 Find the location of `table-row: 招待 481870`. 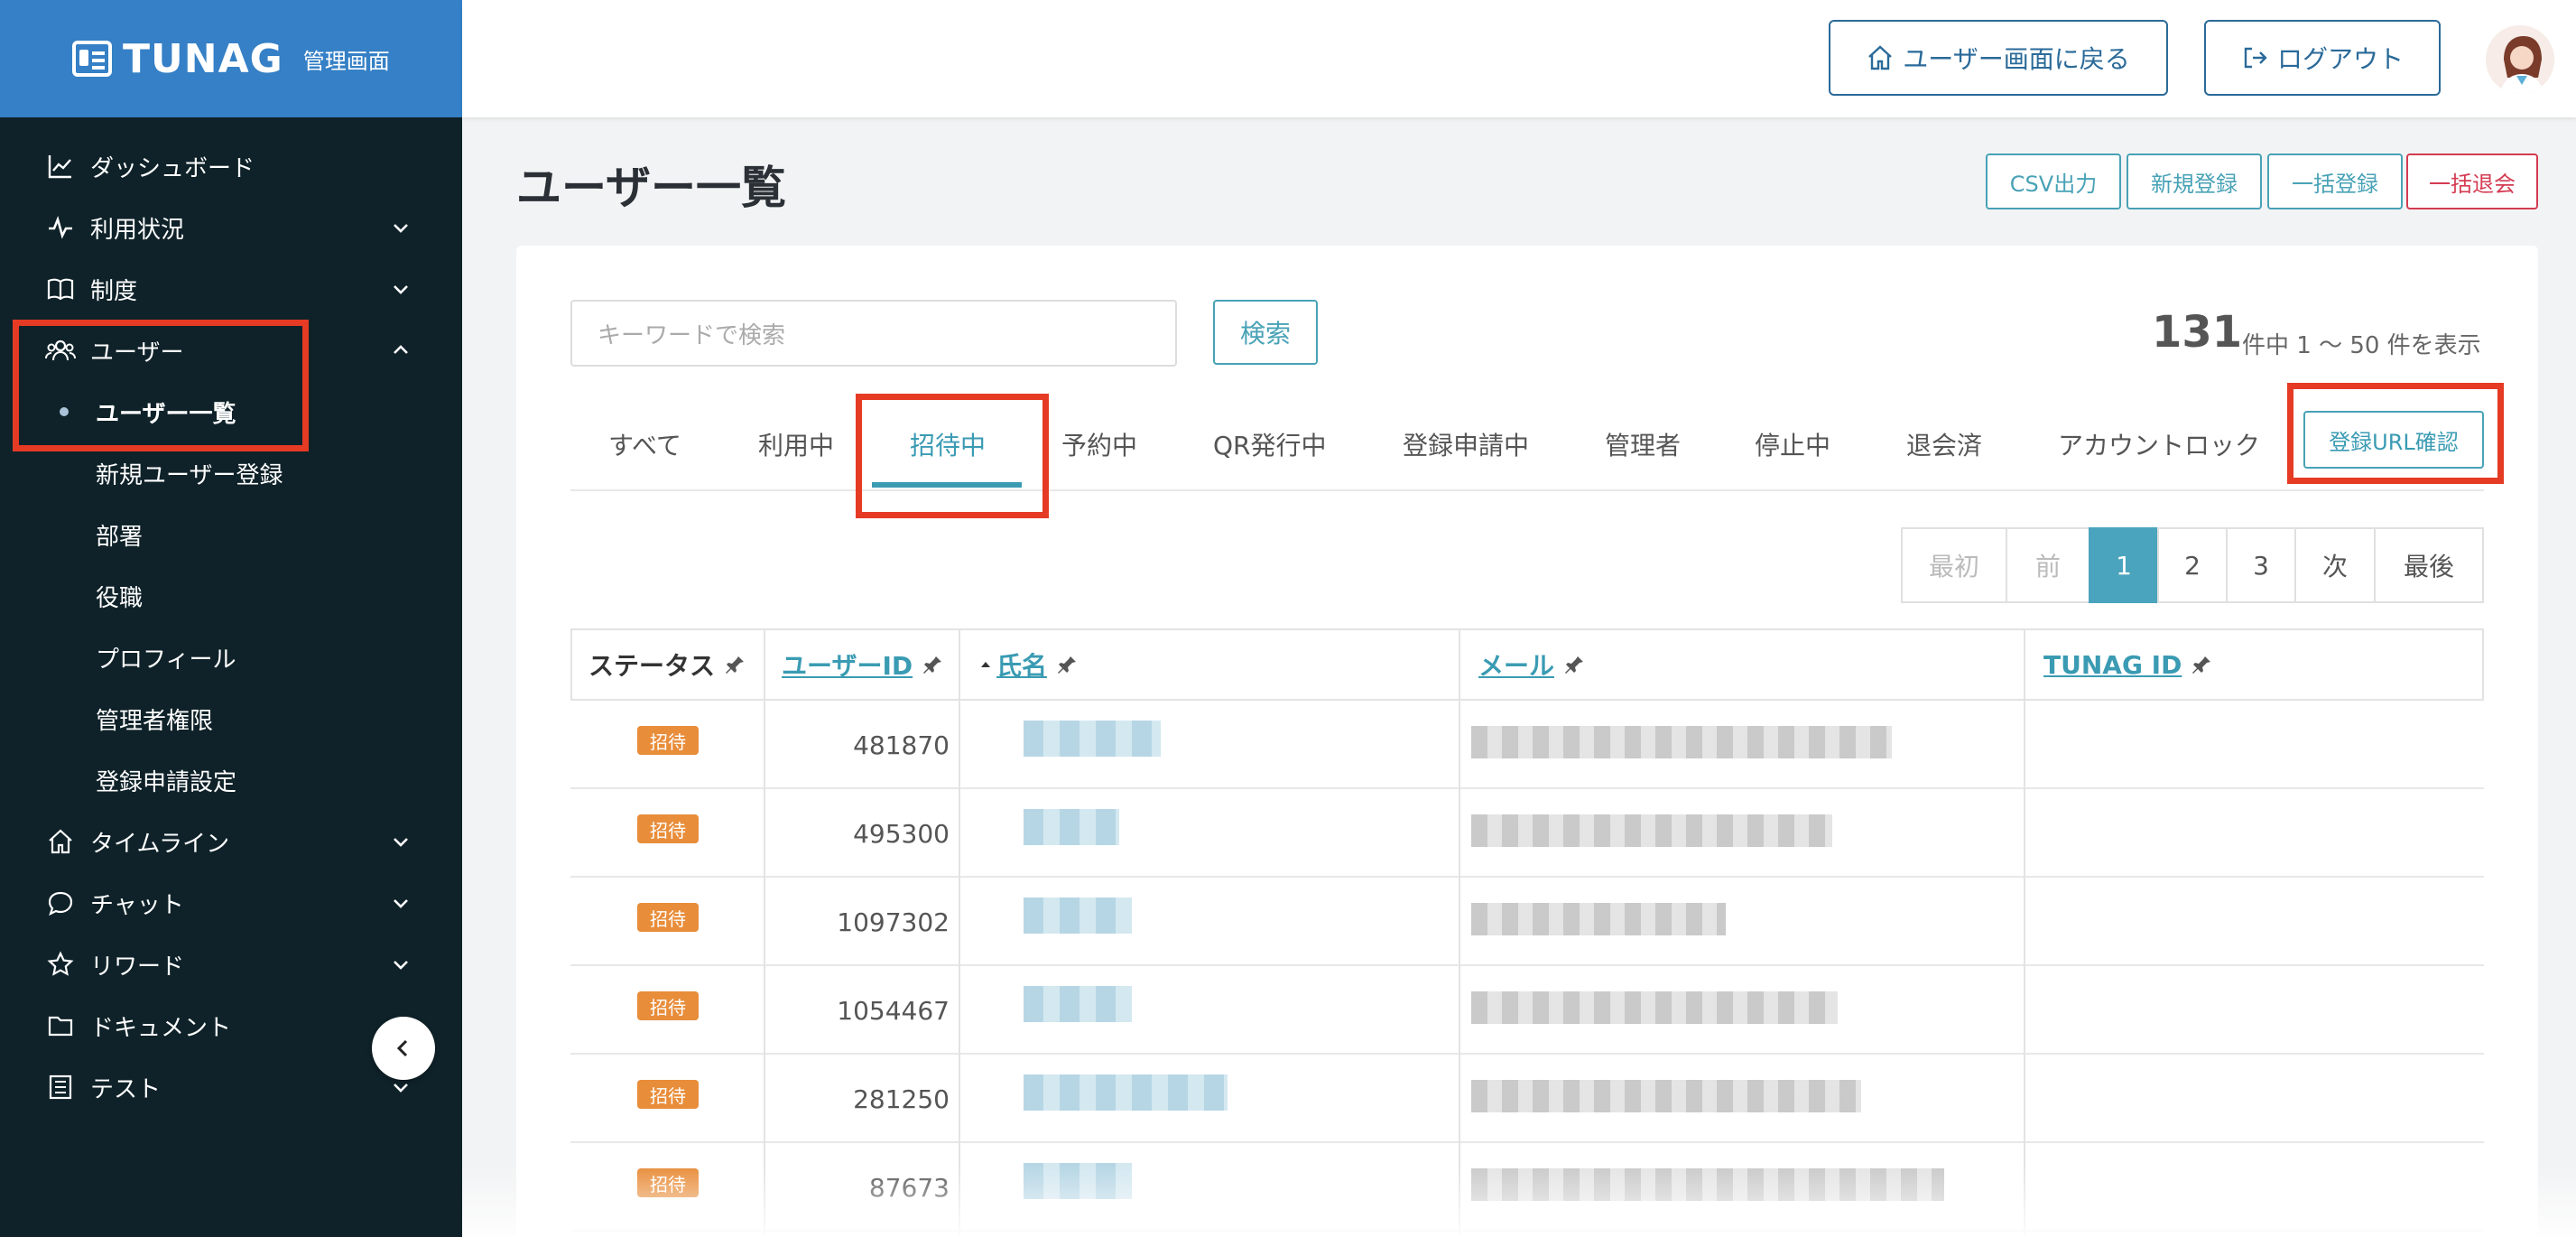

table-row: 招待 481870 is located at coordinates (1527, 745).